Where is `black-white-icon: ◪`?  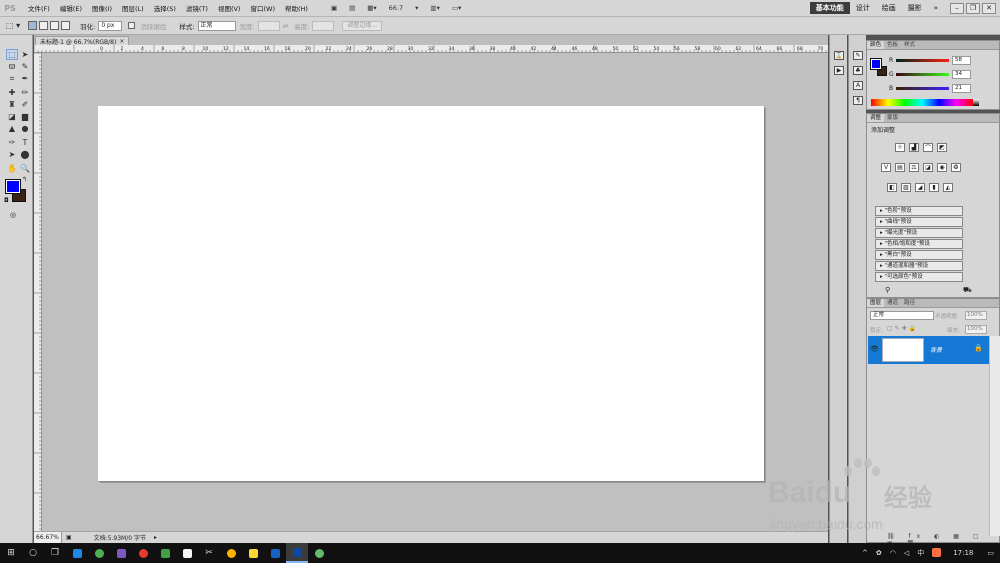
black-white-icon: ◪ is located at coordinates (928, 167).